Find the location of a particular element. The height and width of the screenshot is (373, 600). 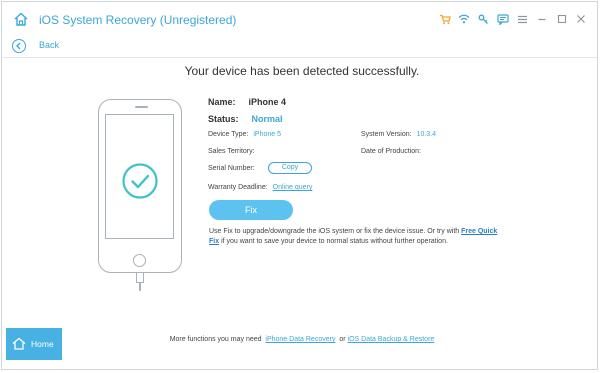

check-circle-icon is located at coordinates (140, 181).